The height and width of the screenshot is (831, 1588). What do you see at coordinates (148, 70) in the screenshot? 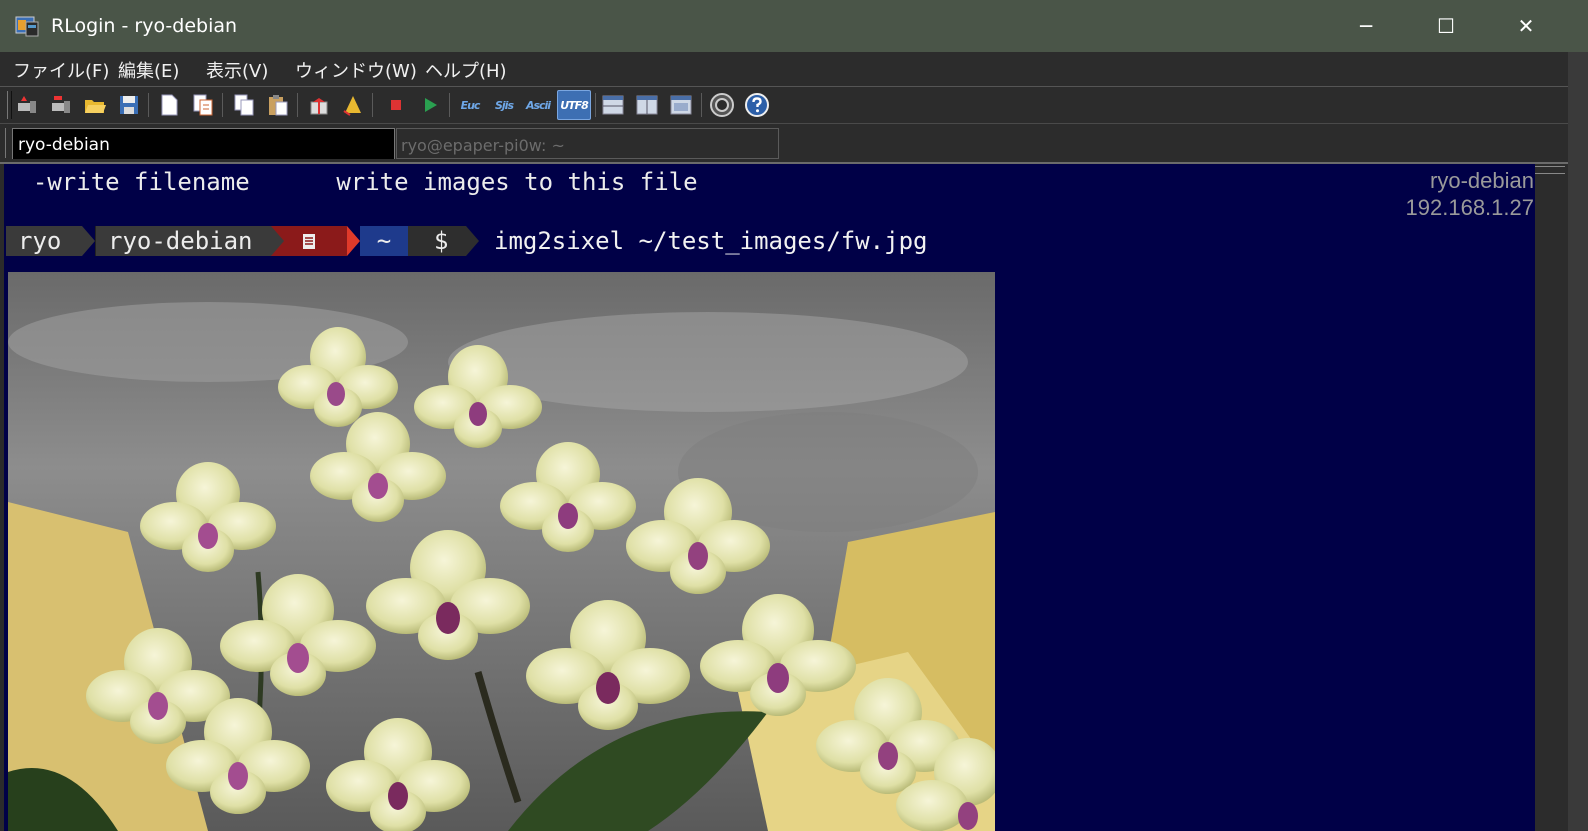
I see `menu-edit: 編集(E)` at bounding box center [148, 70].